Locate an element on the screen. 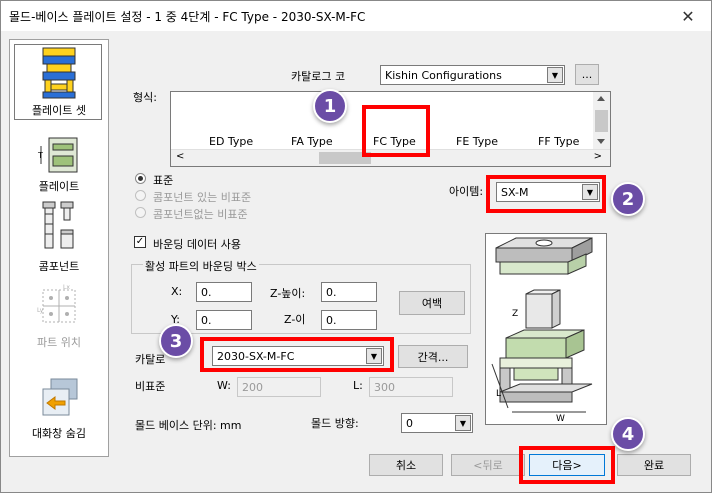 The width and height of the screenshot is (712, 493). scroll-up-icon is located at coordinates (601, 98).